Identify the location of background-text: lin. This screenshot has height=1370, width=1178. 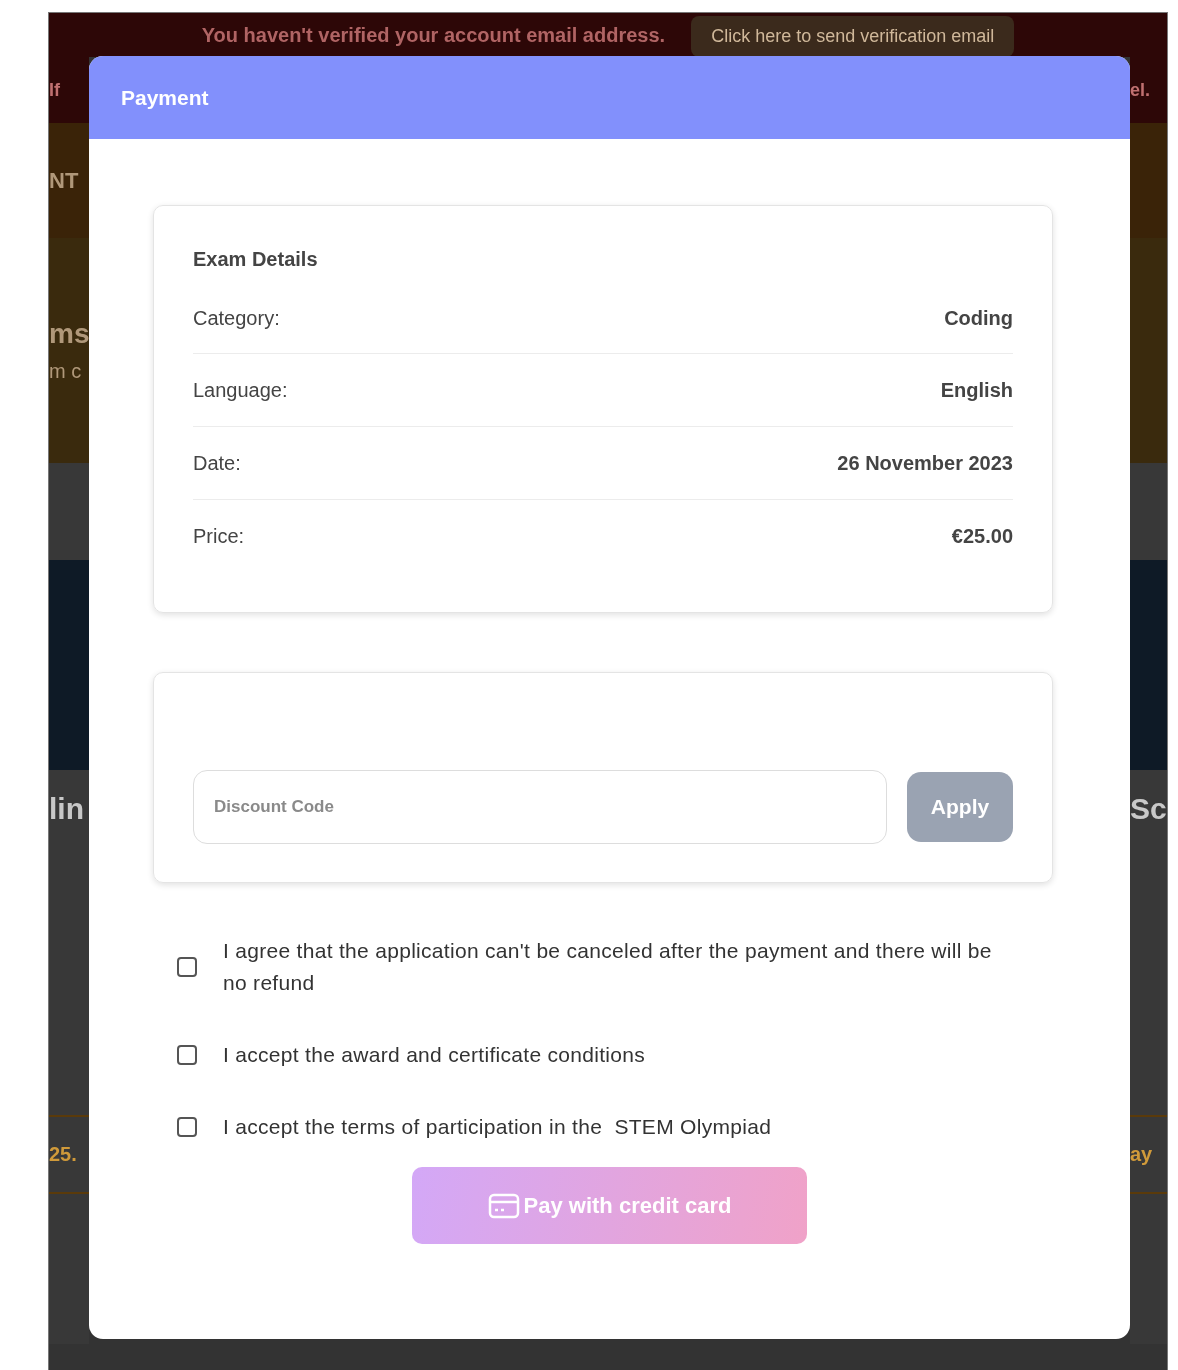
(67, 809).